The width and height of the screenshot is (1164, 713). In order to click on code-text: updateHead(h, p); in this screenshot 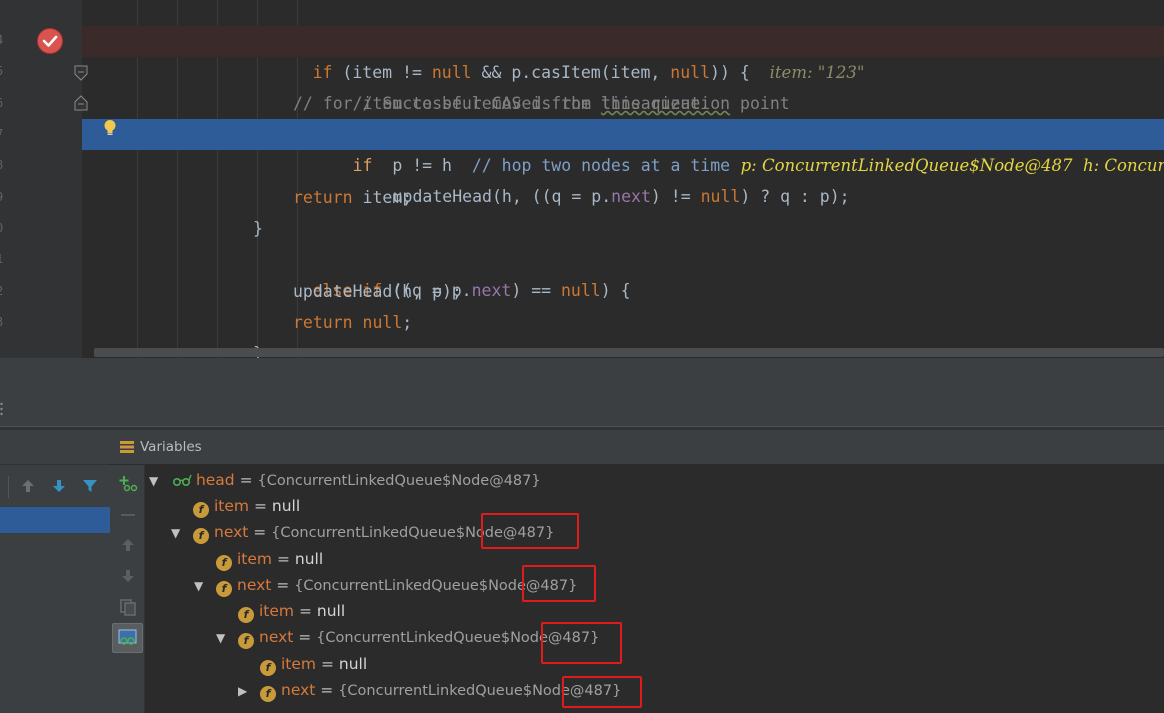, I will do `click(377, 291)`.